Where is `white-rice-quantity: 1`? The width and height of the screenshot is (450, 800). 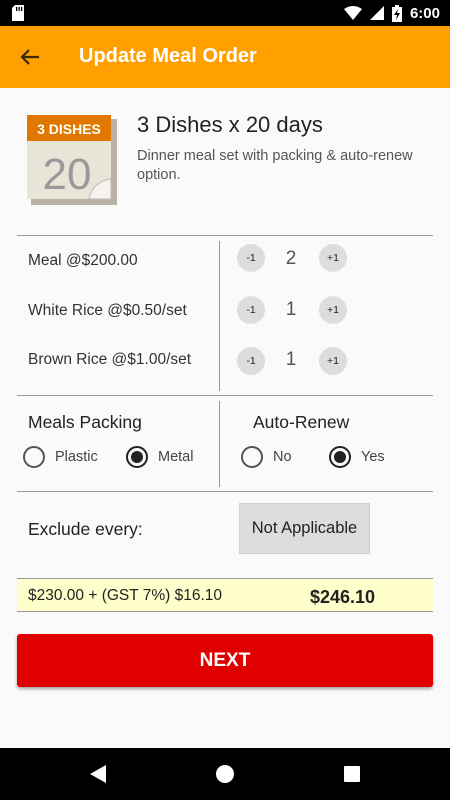 white-rice-quantity: 1 is located at coordinates (291, 309).